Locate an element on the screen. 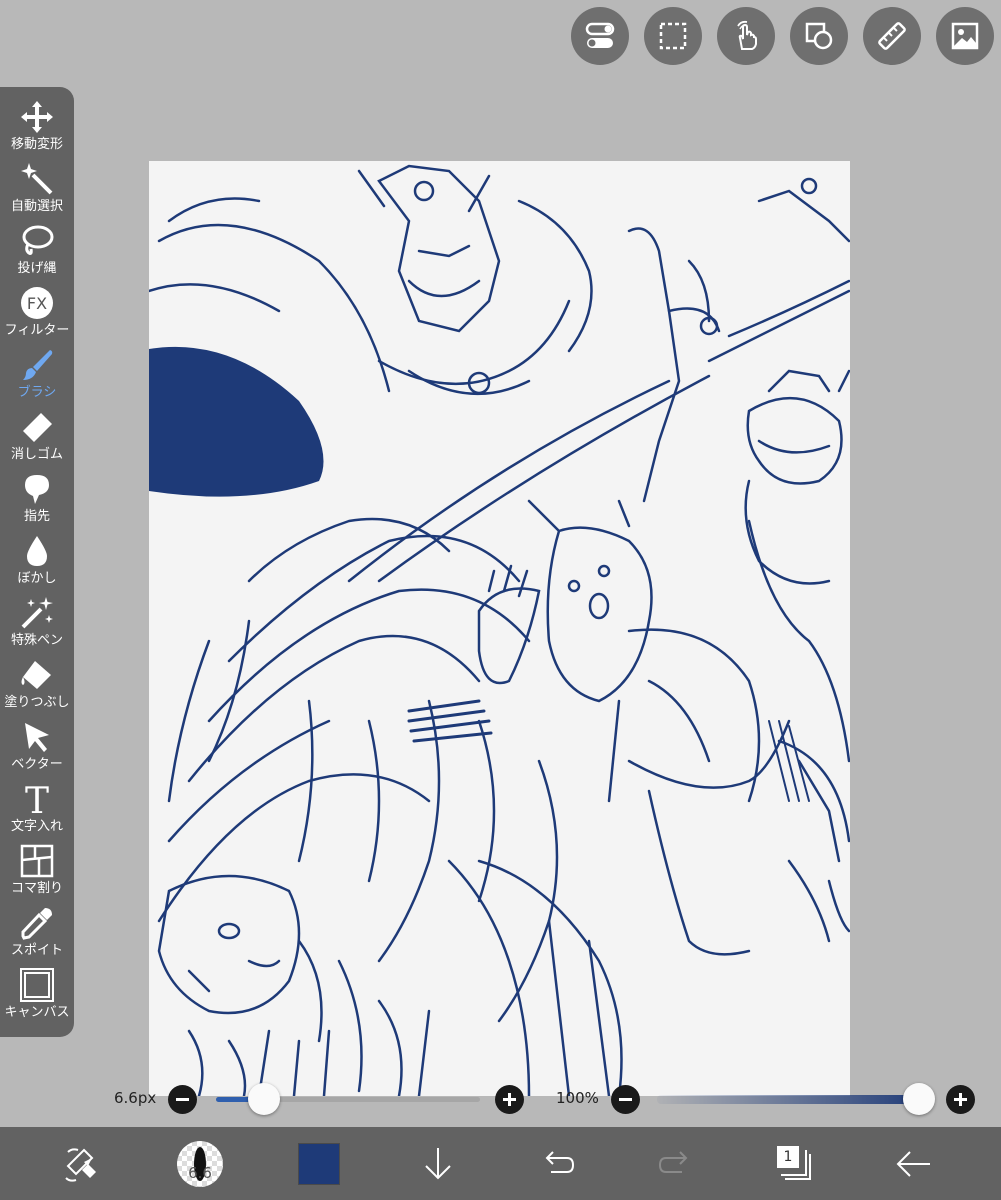  tool-vector: ベクター is located at coordinates (37, 746).